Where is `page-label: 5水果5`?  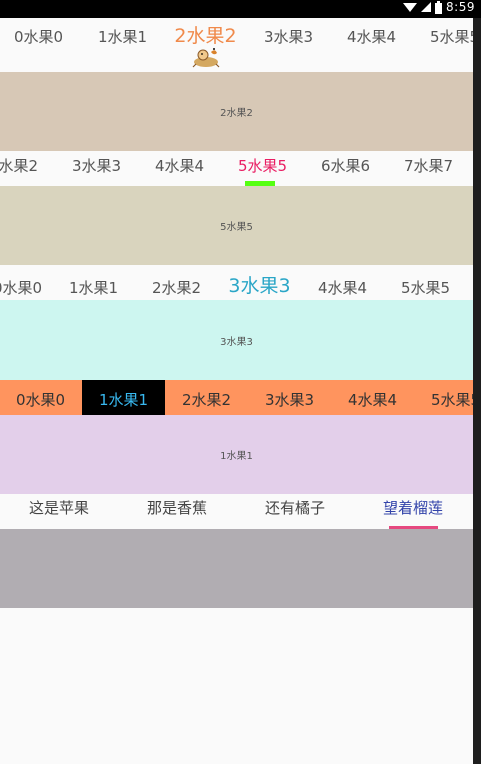 page-label: 5水果5 is located at coordinates (236, 227).